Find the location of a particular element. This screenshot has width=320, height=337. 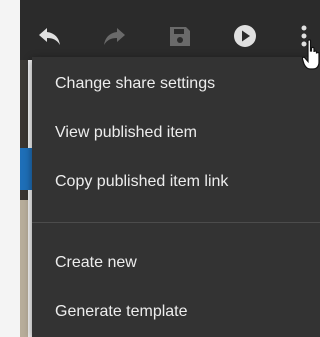

menu-divider is located at coordinates (176, 222).